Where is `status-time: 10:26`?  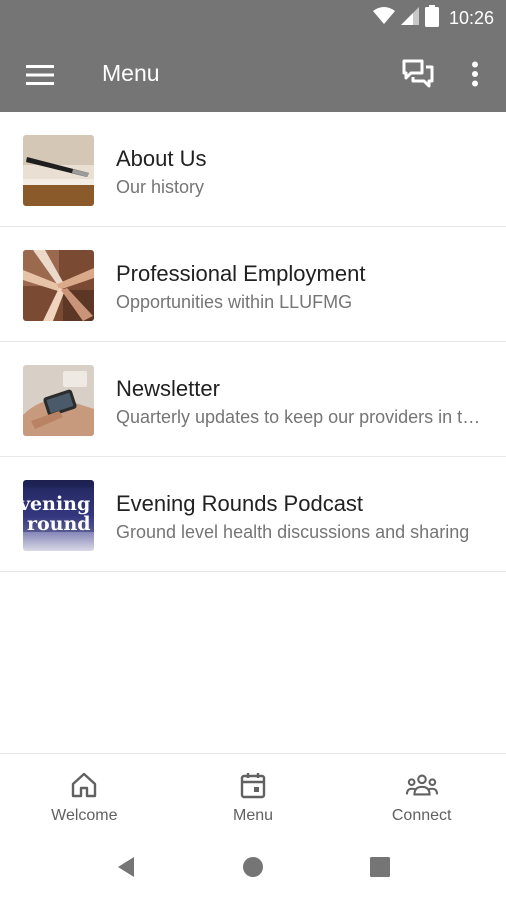
status-time: 10:26 is located at coordinates (471, 17).